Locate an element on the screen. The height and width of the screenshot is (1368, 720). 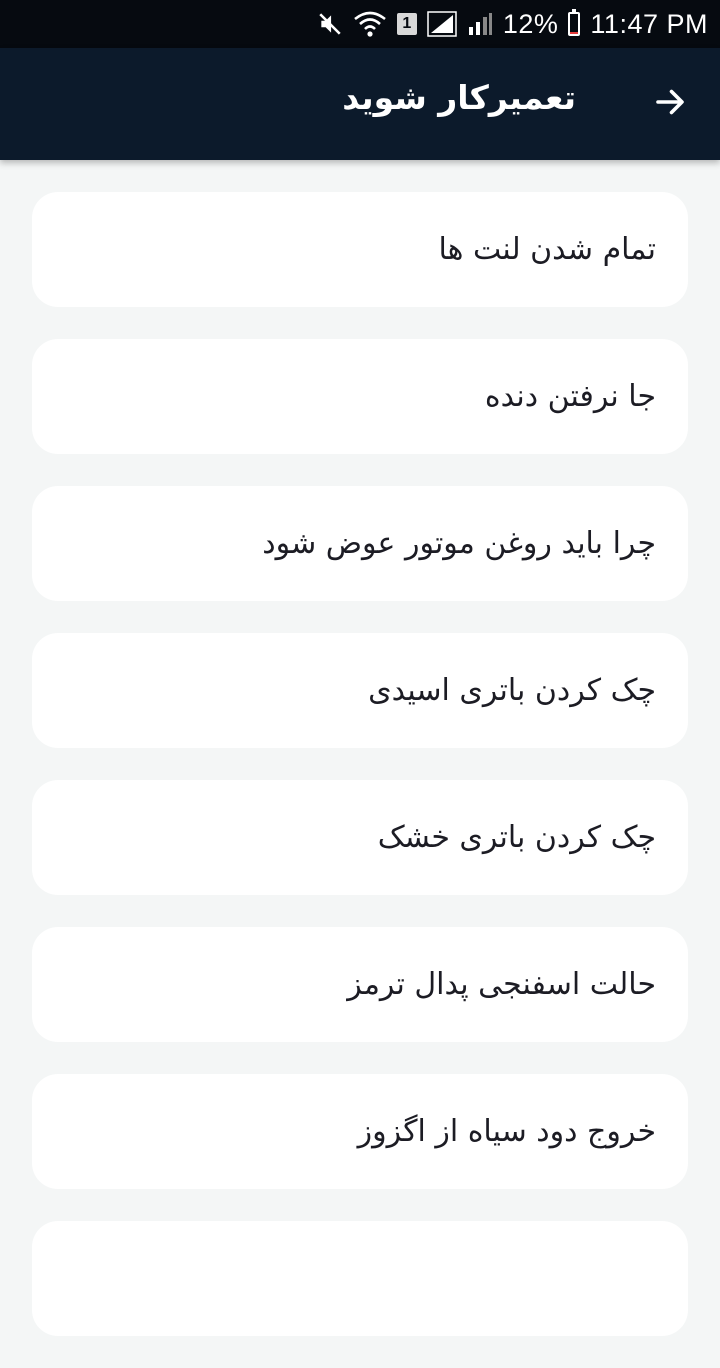
list-item: چک کردن باتری خشک is located at coordinates (360, 837).